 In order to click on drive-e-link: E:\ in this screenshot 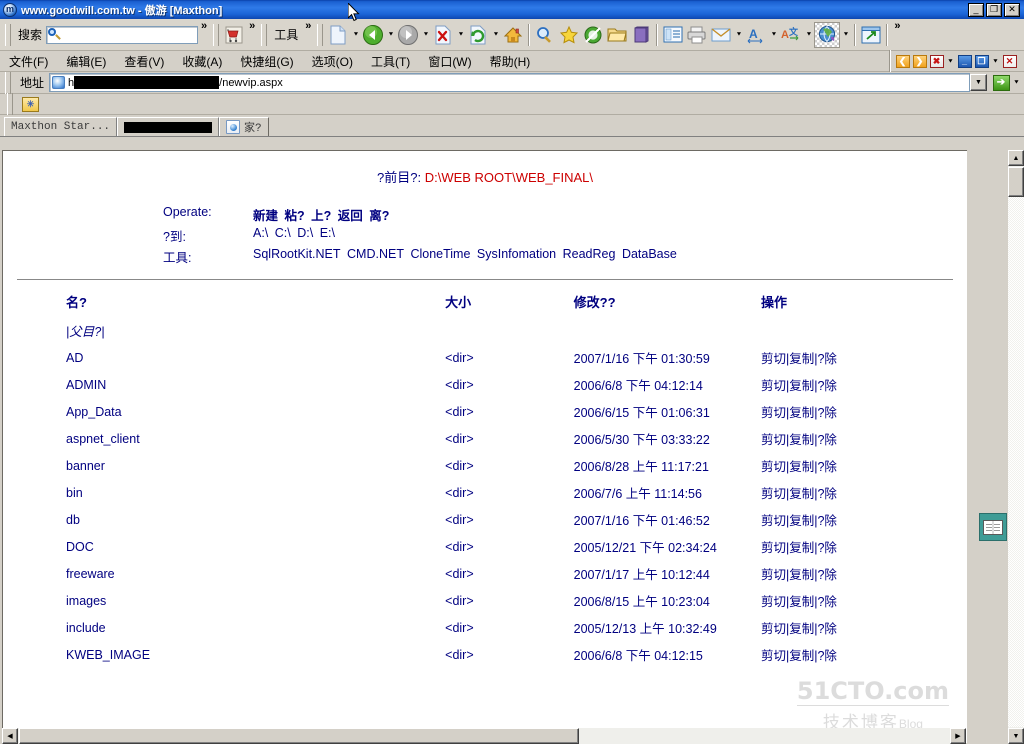, I will do `click(327, 233)`.